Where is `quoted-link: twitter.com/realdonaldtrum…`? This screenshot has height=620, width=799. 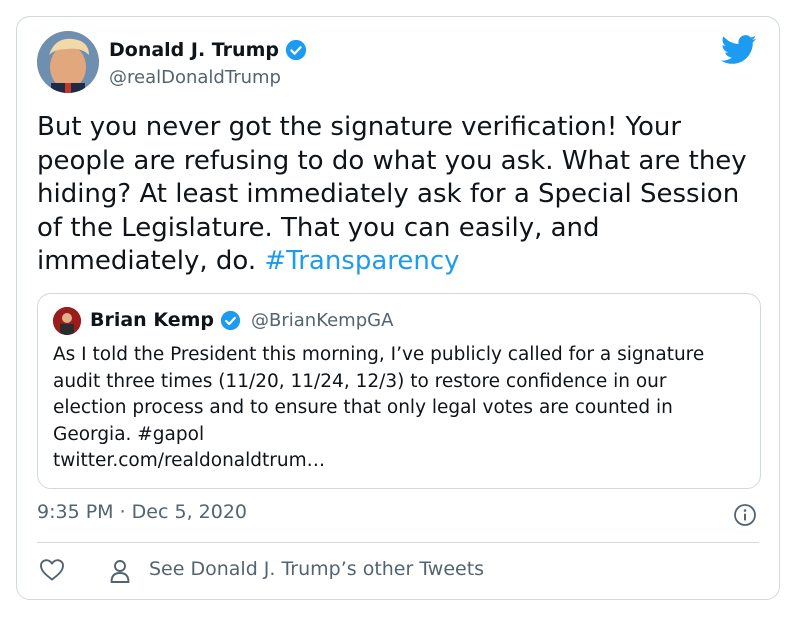 quoted-link: twitter.com/realdonaldtrum… is located at coordinates (189, 460).